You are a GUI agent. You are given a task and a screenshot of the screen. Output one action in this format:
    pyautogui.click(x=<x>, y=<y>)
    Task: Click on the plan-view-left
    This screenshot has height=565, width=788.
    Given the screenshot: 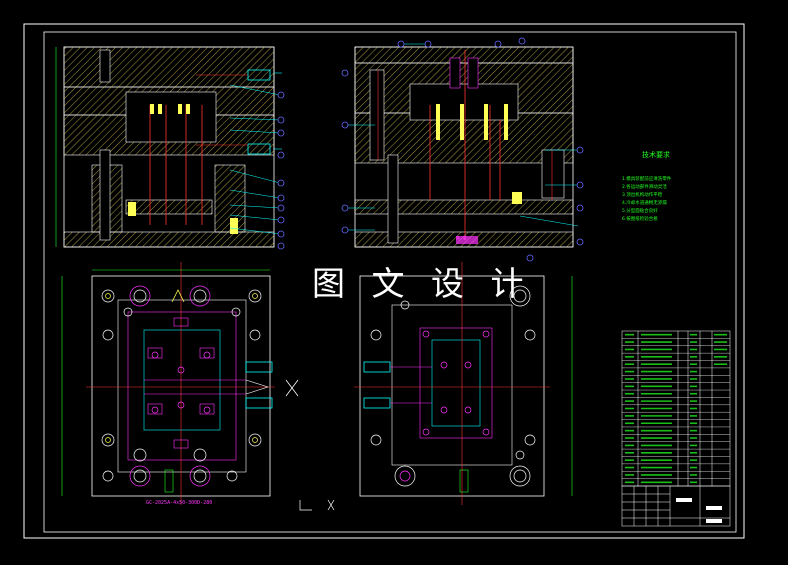 What is the action you would take?
    pyautogui.click(x=168, y=383)
    